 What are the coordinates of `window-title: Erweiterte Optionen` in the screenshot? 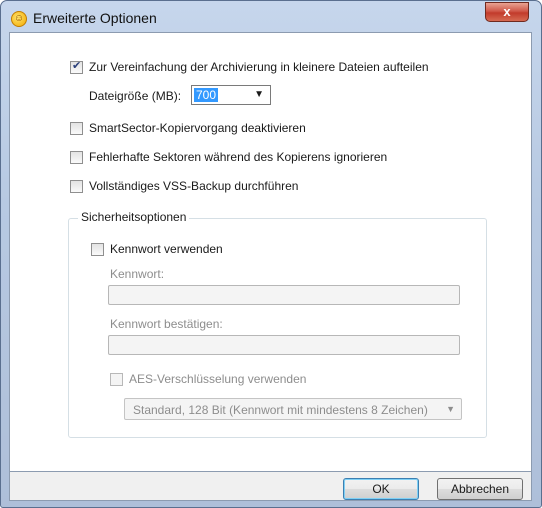 It's located at (95, 18).